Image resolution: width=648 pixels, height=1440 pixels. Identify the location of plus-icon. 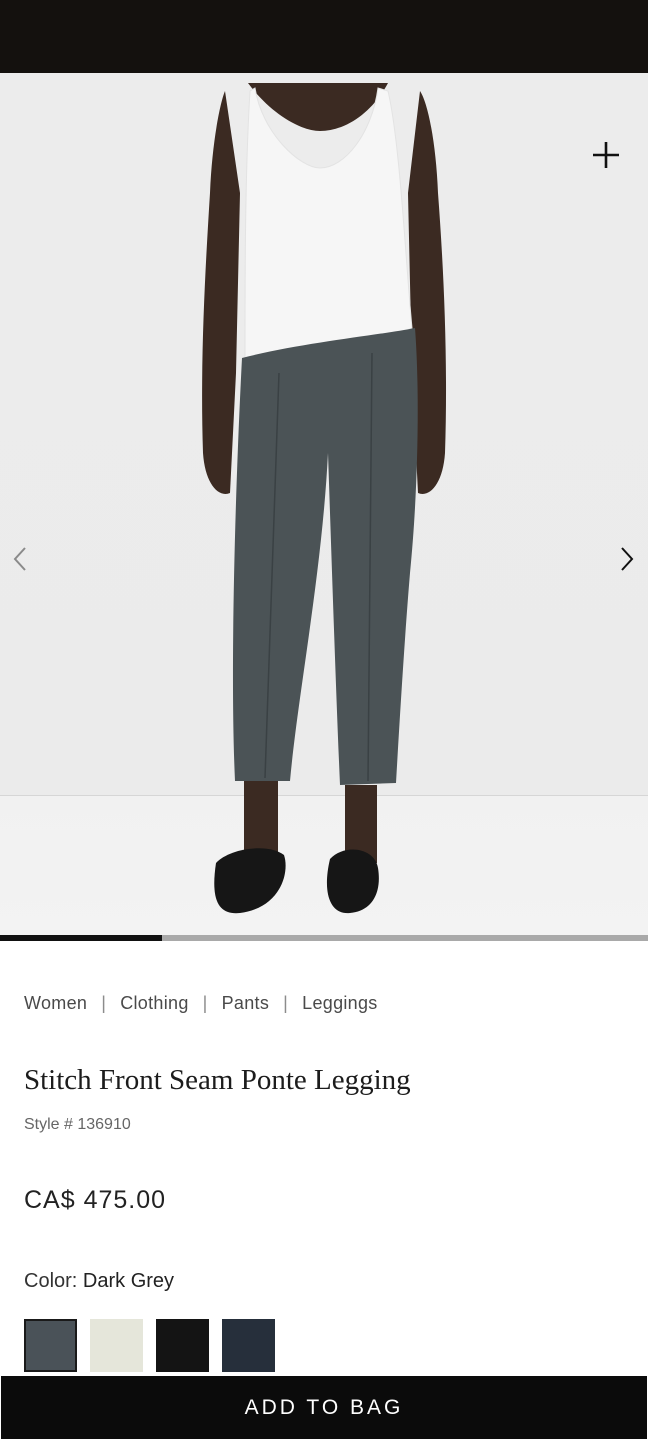
(606, 155).